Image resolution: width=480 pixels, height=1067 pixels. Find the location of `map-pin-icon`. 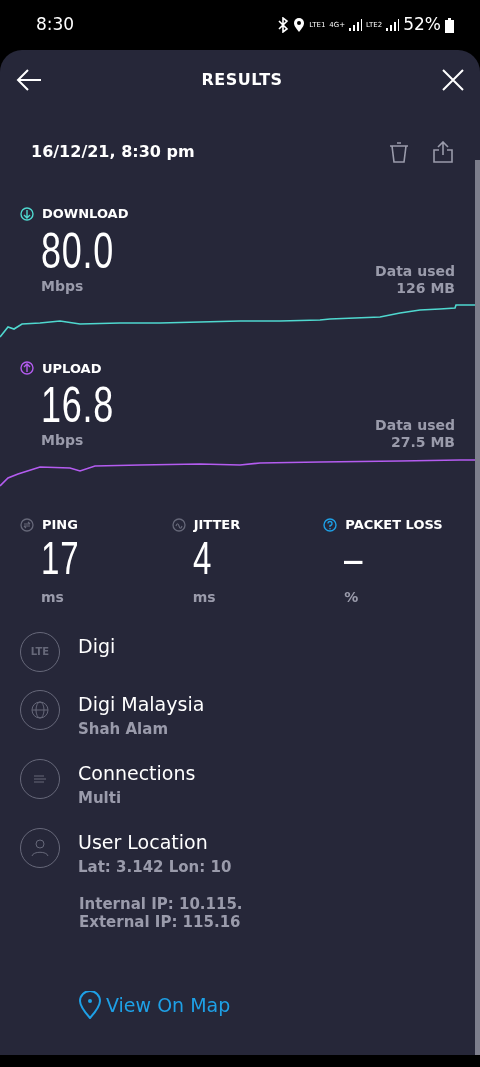

map-pin-icon is located at coordinates (90, 1004).